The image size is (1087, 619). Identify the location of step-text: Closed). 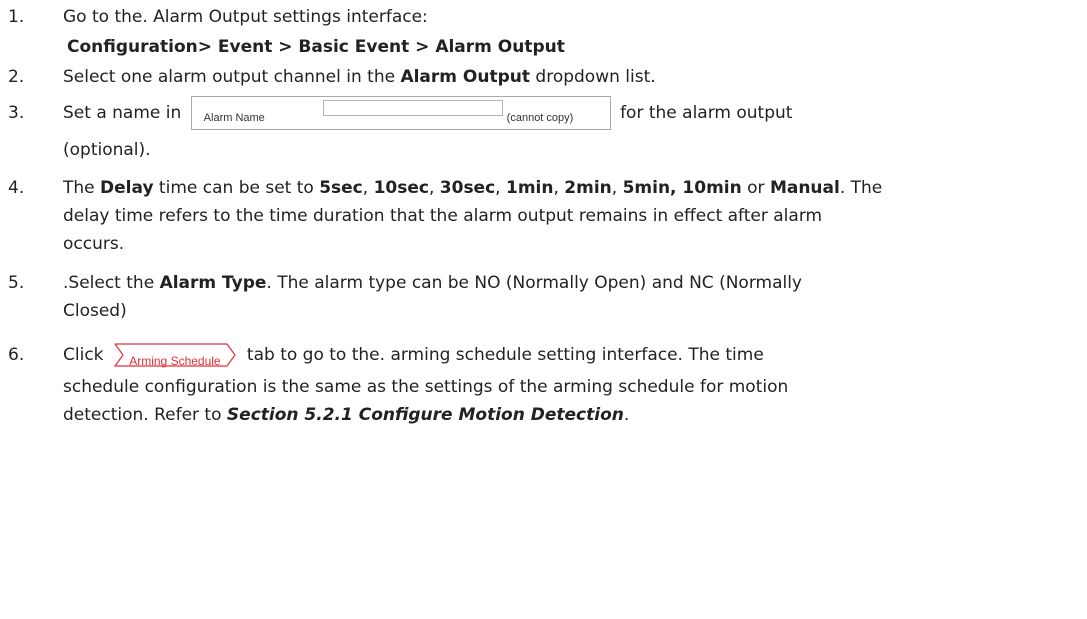
(95, 311).